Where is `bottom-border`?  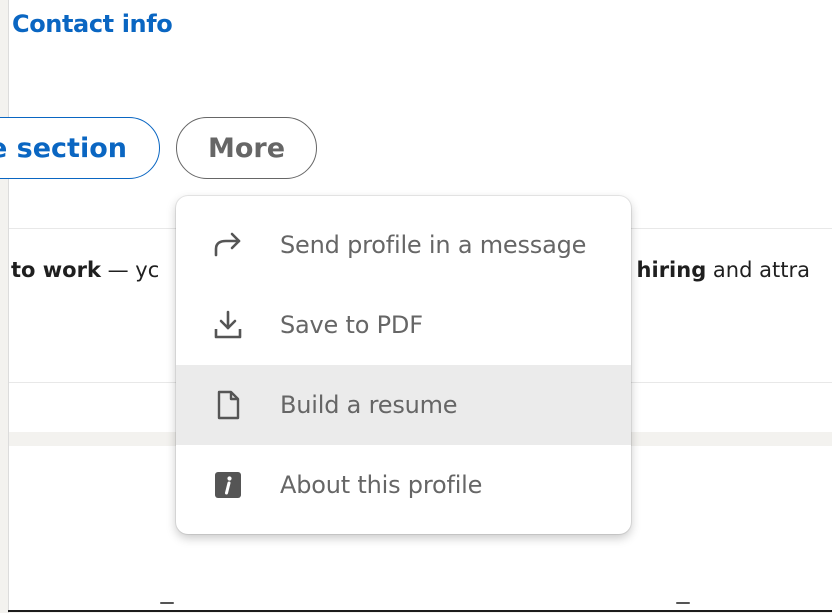
bottom-border is located at coordinates (420, 611).